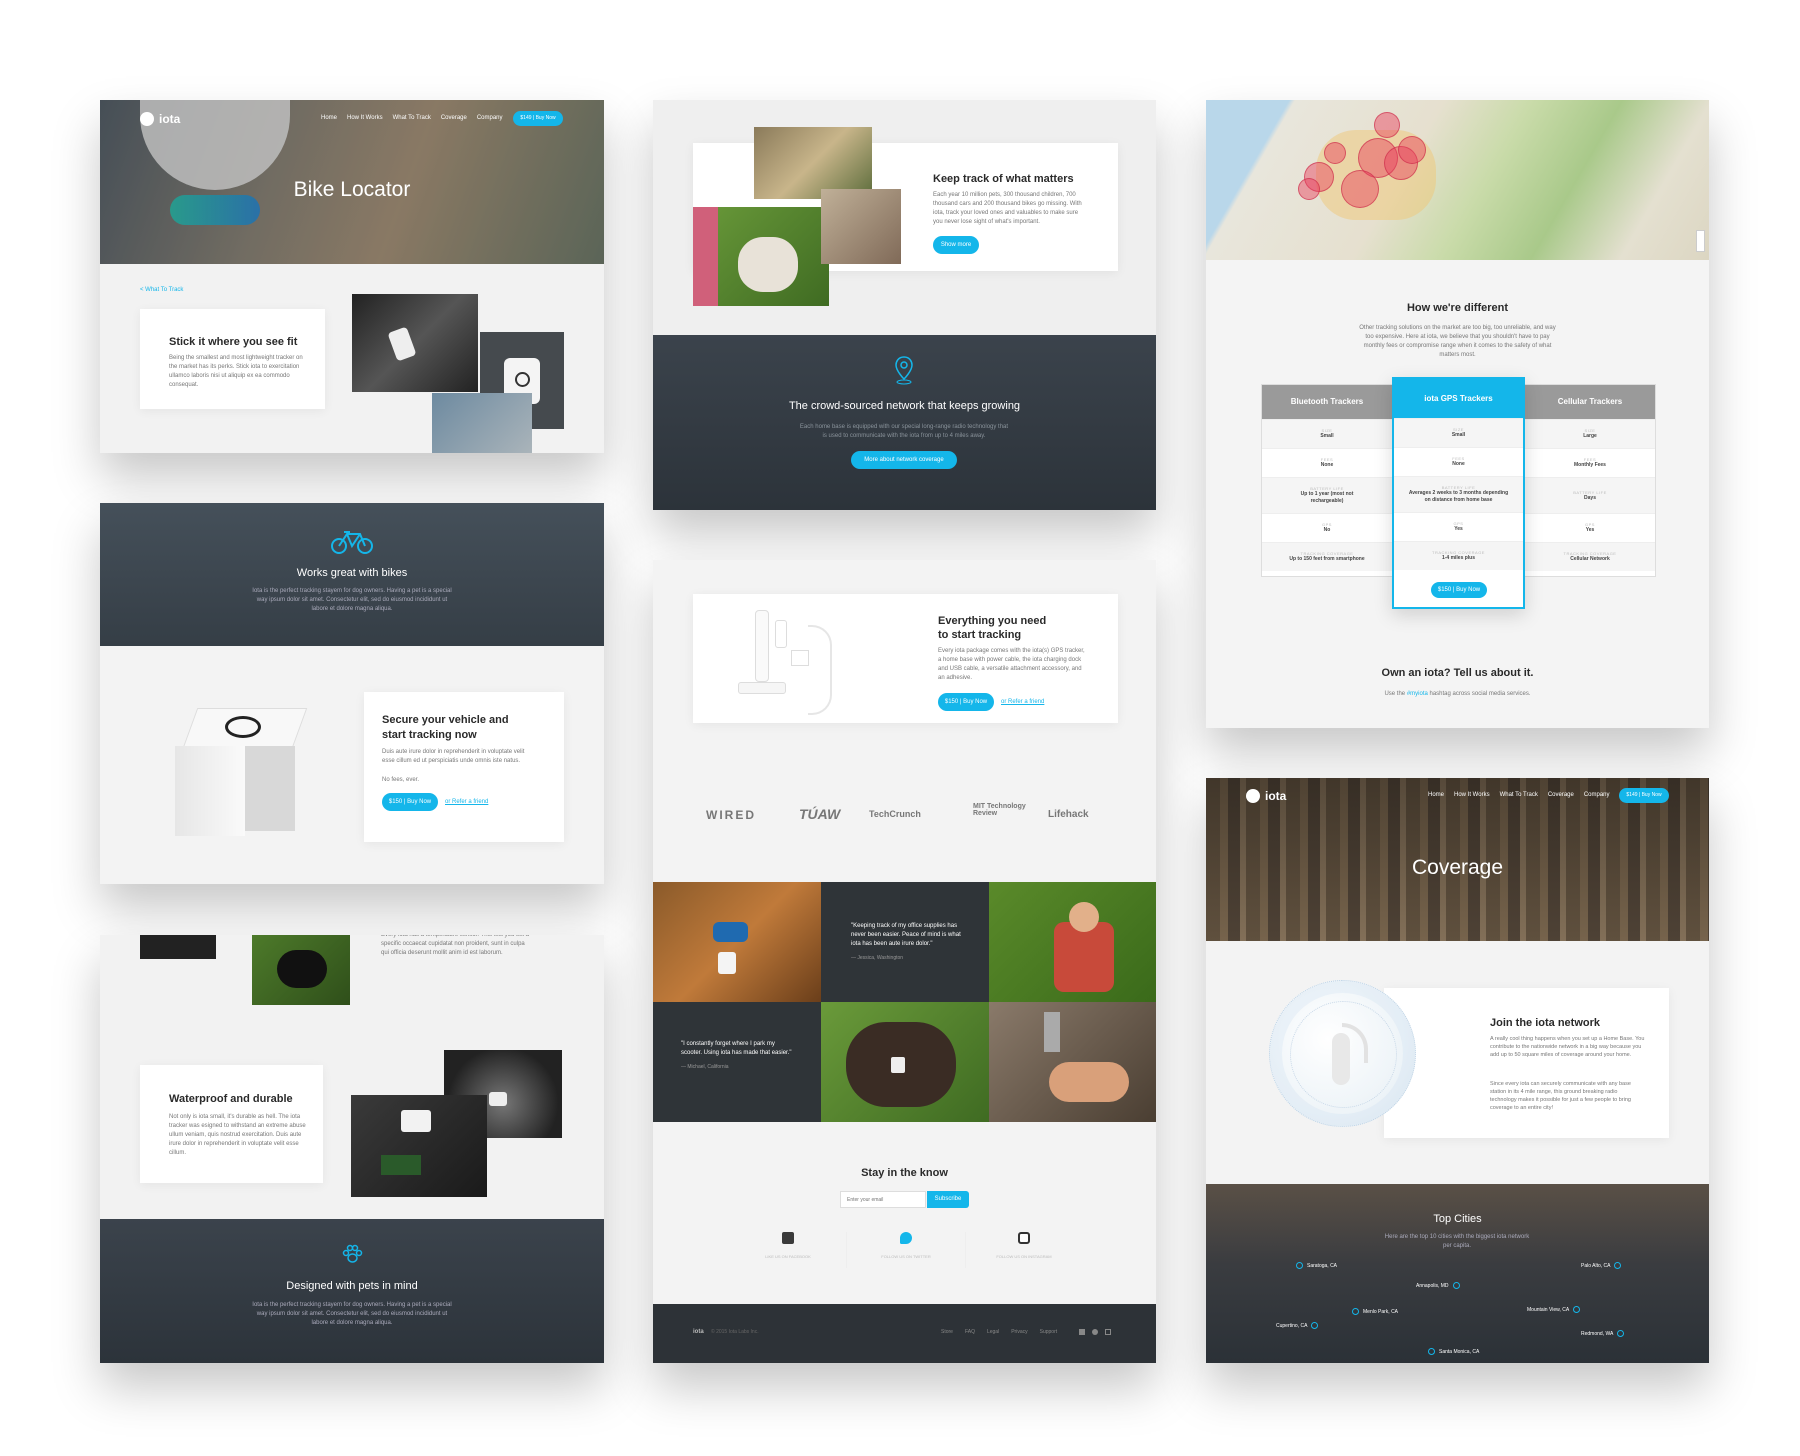  Describe the element at coordinates (1459, 1351) in the screenshot. I see `city-name: Santa Monica, CA` at that location.